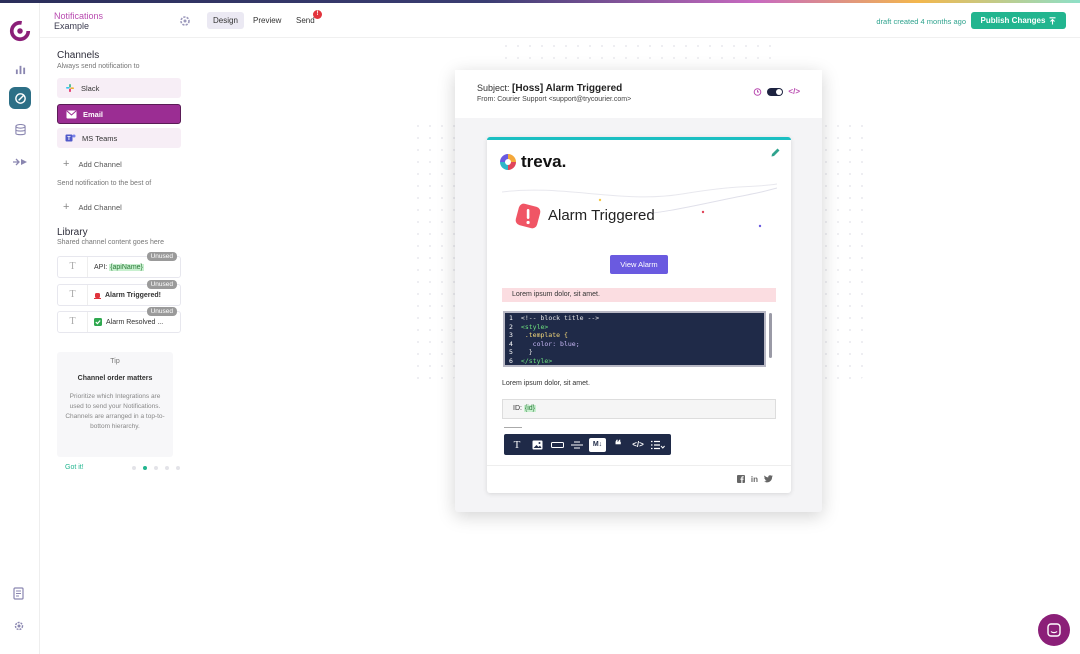 The height and width of the screenshot is (654, 1080). I want to click on library-item: T API: {apiName} Unused, so click(119, 265).